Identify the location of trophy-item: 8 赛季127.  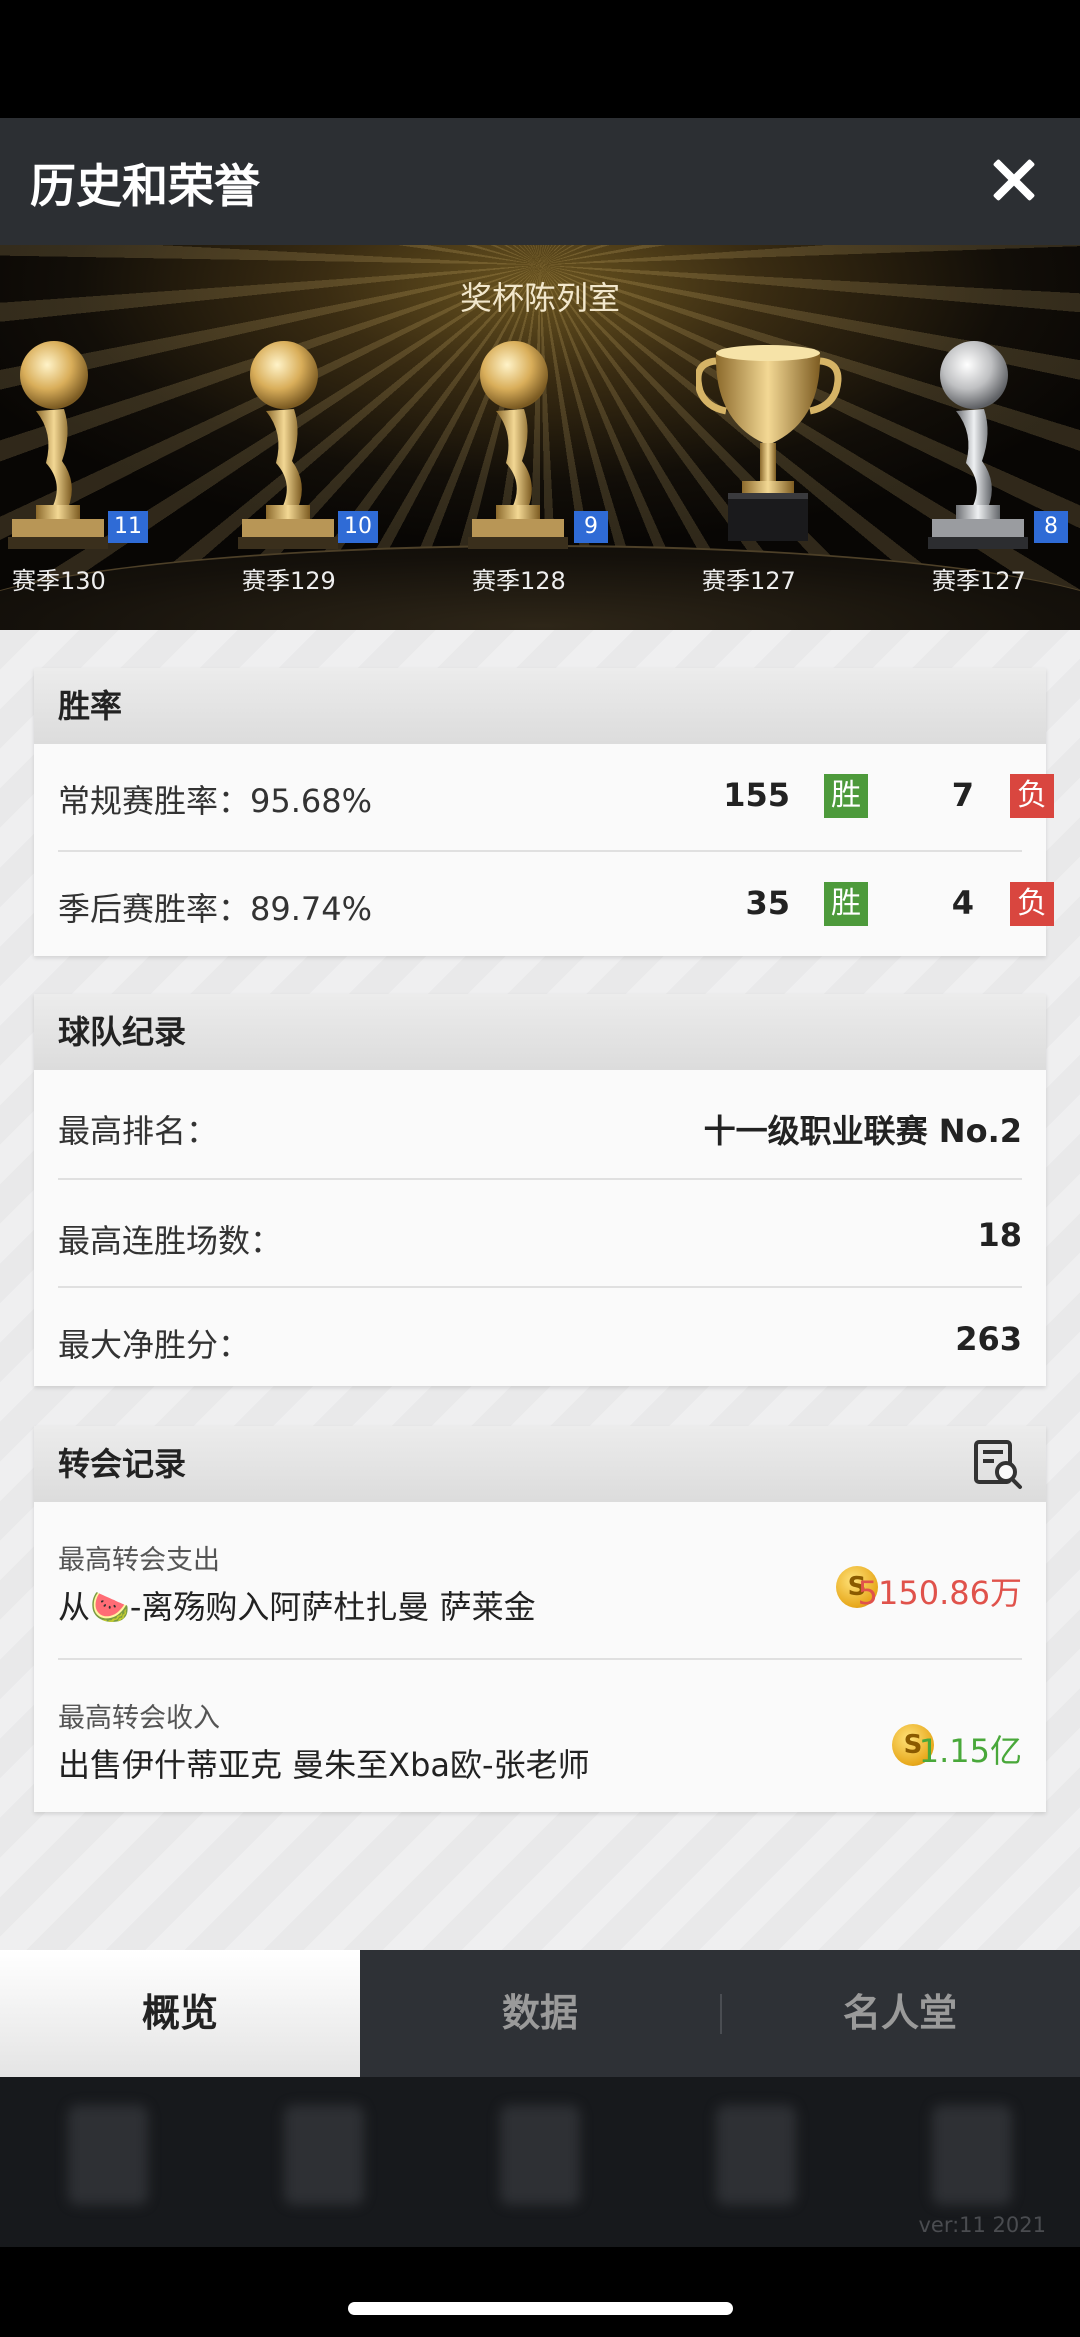
(1001, 468).